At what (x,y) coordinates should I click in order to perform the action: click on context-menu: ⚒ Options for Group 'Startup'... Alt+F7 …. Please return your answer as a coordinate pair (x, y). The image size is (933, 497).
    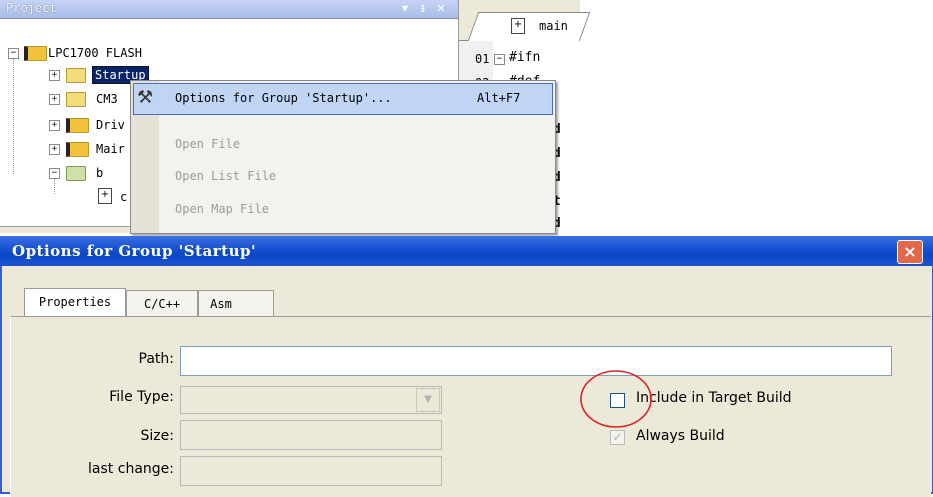
    Looking at the image, I should click on (343, 157).